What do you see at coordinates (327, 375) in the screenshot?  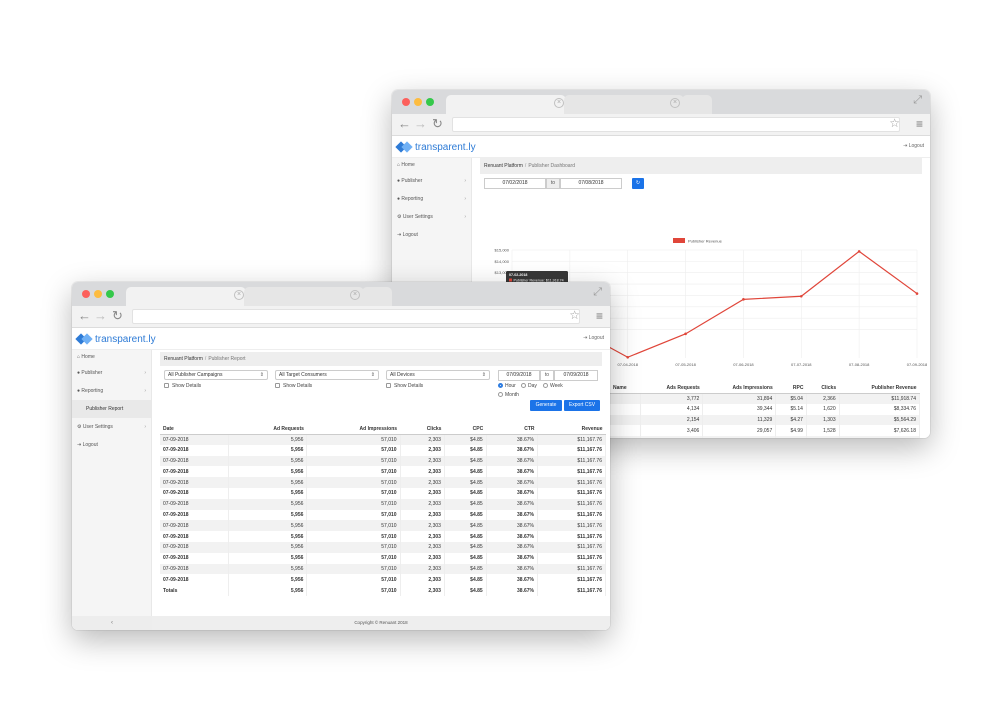 I see `consumer-select: All Target Consumers ⇕` at bounding box center [327, 375].